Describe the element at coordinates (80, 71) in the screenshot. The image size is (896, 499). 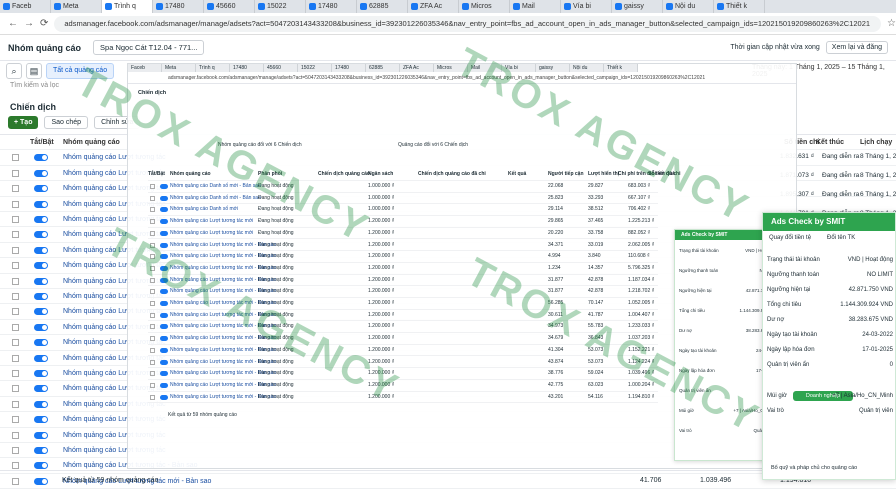
I see `all-ads-chip: Tất cả quảng cáo` at that location.